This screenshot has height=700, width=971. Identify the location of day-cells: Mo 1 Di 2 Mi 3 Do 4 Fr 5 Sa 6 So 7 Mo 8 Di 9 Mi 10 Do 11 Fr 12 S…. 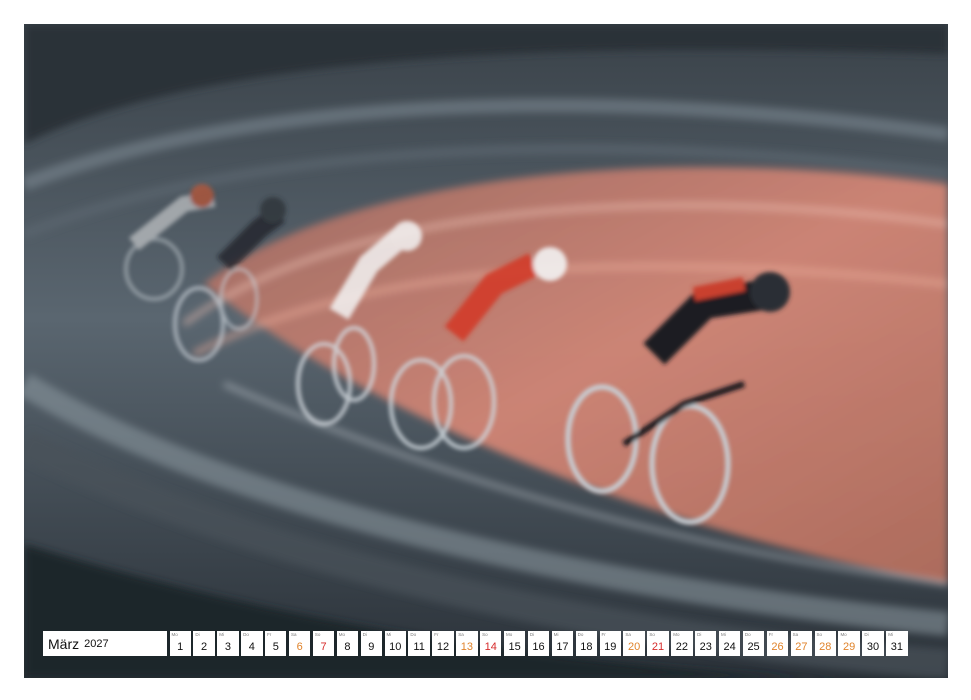
(538, 643).